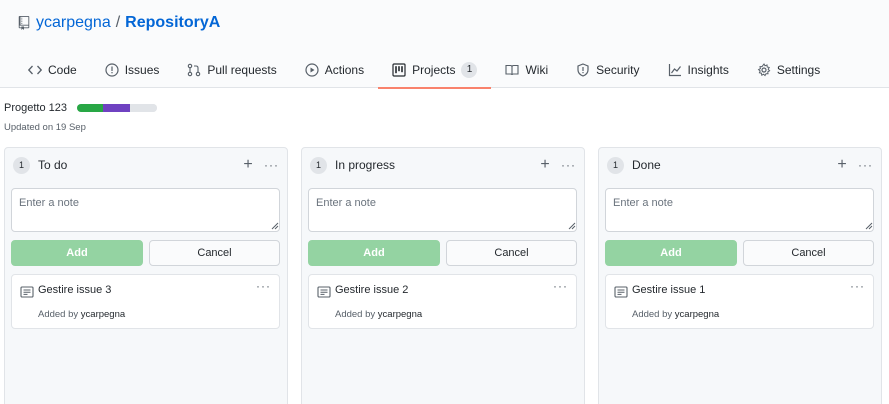 This screenshot has width=889, height=404. I want to click on progress-todo-segment, so click(143, 108).